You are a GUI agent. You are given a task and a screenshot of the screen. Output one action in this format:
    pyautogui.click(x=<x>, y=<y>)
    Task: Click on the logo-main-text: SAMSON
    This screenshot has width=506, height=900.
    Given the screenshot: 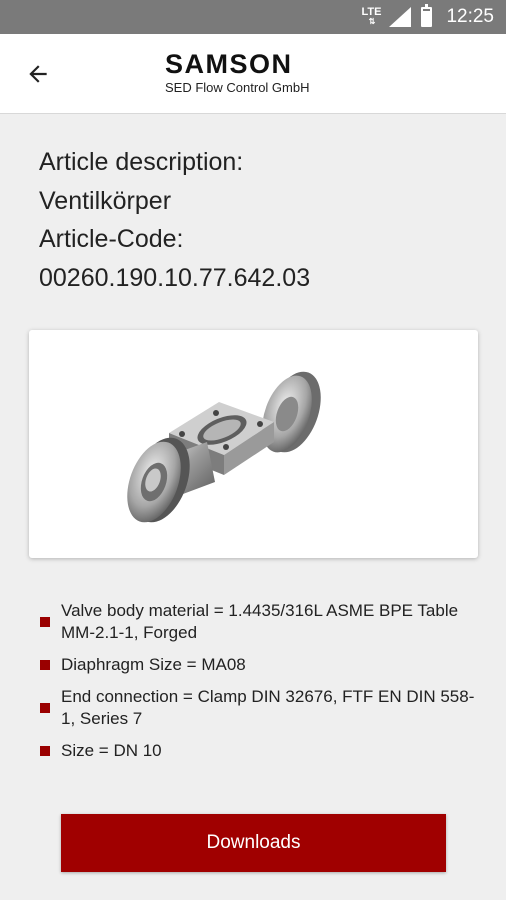 What is the action you would take?
    pyautogui.click(x=229, y=64)
    